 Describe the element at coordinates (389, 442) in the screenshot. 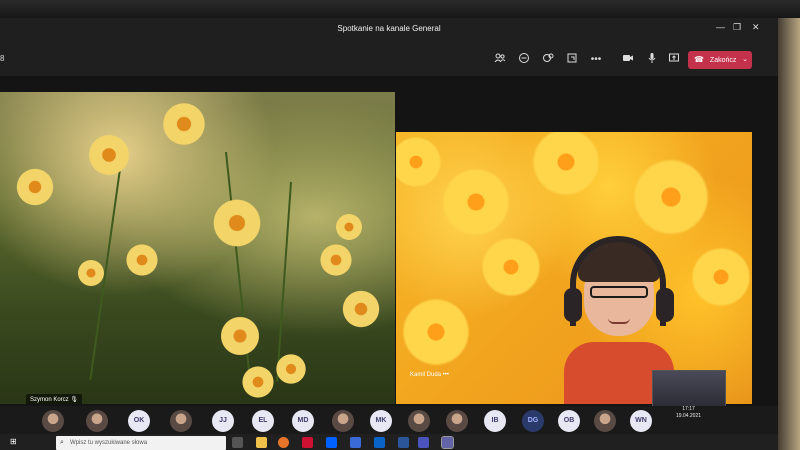

I see `windows-taskbar: ⊞ ⌕ Wpisz tu wyszukiwane słowa` at that location.